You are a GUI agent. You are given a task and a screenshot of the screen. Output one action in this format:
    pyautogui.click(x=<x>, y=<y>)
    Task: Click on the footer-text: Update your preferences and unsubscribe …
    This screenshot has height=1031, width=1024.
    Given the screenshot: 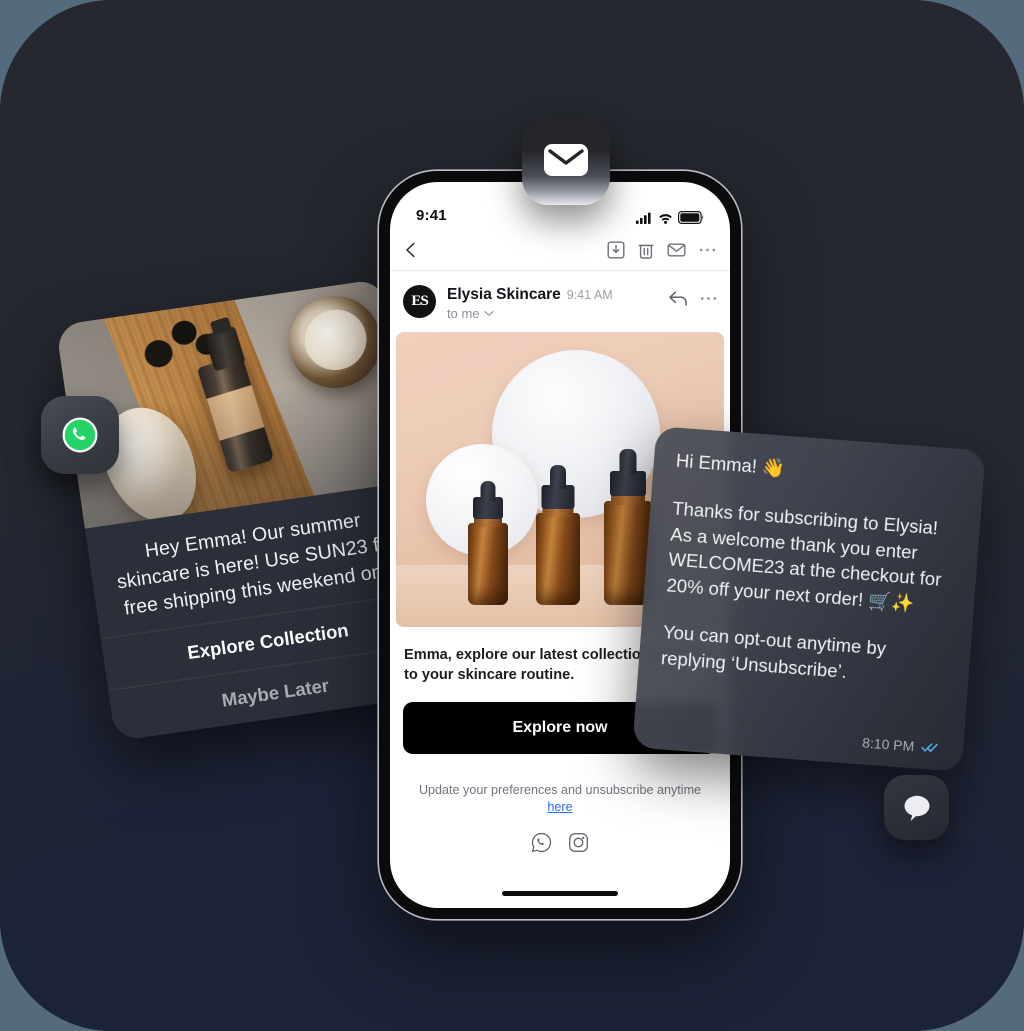 What is the action you would take?
    pyautogui.click(x=560, y=790)
    